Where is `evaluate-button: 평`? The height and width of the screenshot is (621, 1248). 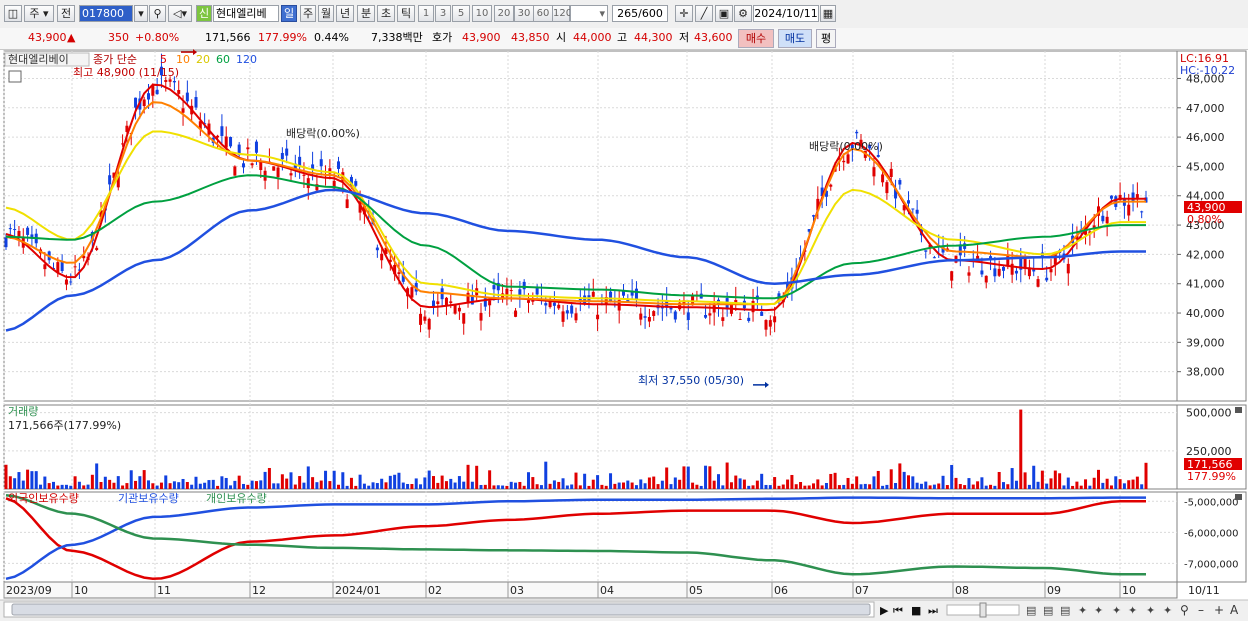
evaluate-button: 평 is located at coordinates (826, 38).